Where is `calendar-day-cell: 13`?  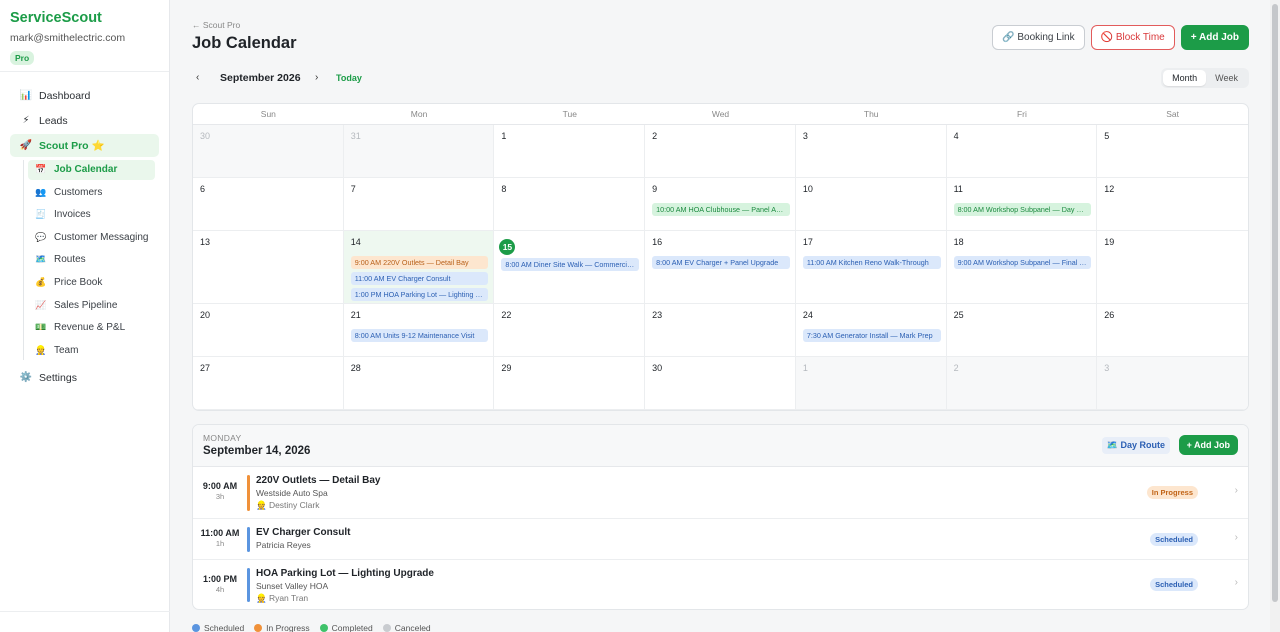 calendar-day-cell: 13 is located at coordinates (268, 267).